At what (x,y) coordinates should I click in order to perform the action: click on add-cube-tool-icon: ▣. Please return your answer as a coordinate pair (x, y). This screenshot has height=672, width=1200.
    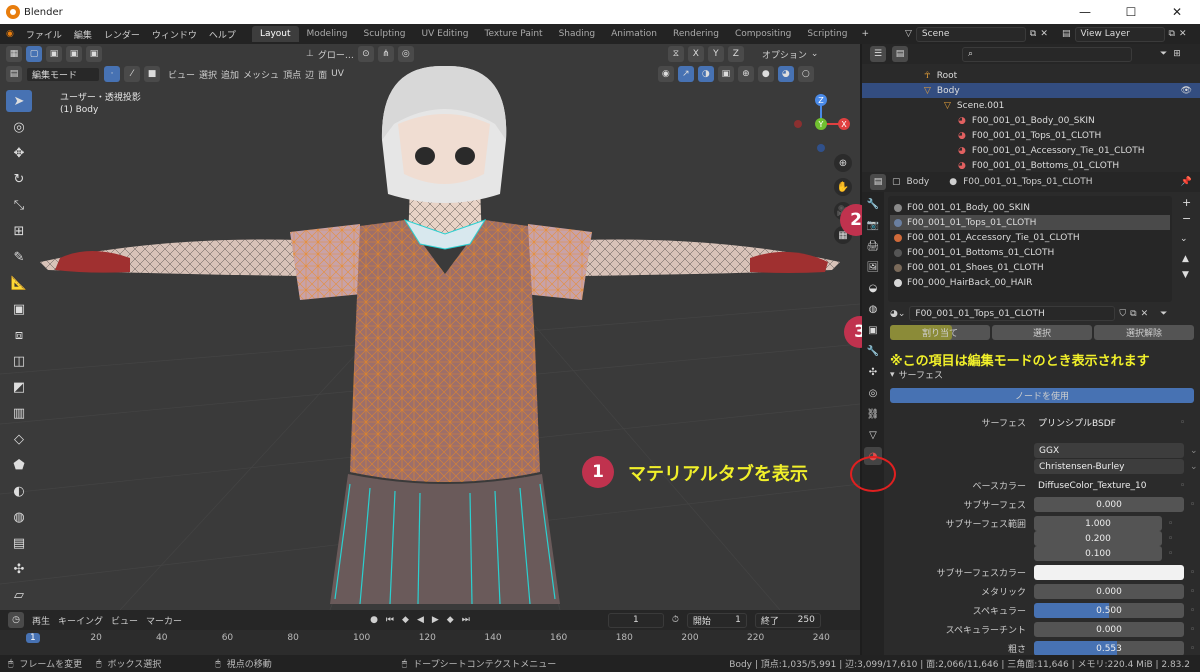
    Looking at the image, I should click on (19, 309).